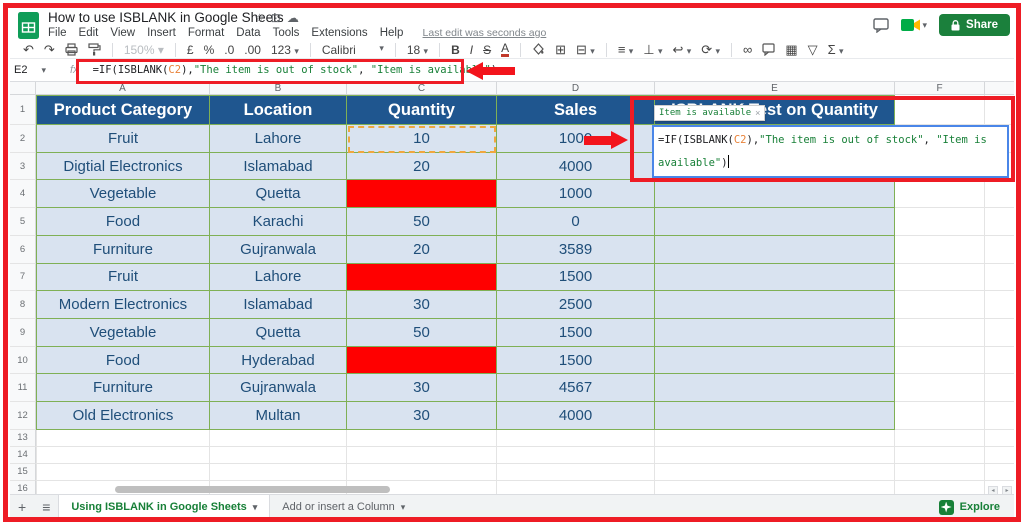  What do you see at coordinates (278, 249) in the screenshot?
I see `cell-location: Gujranwala` at bounding box center [278, 249].